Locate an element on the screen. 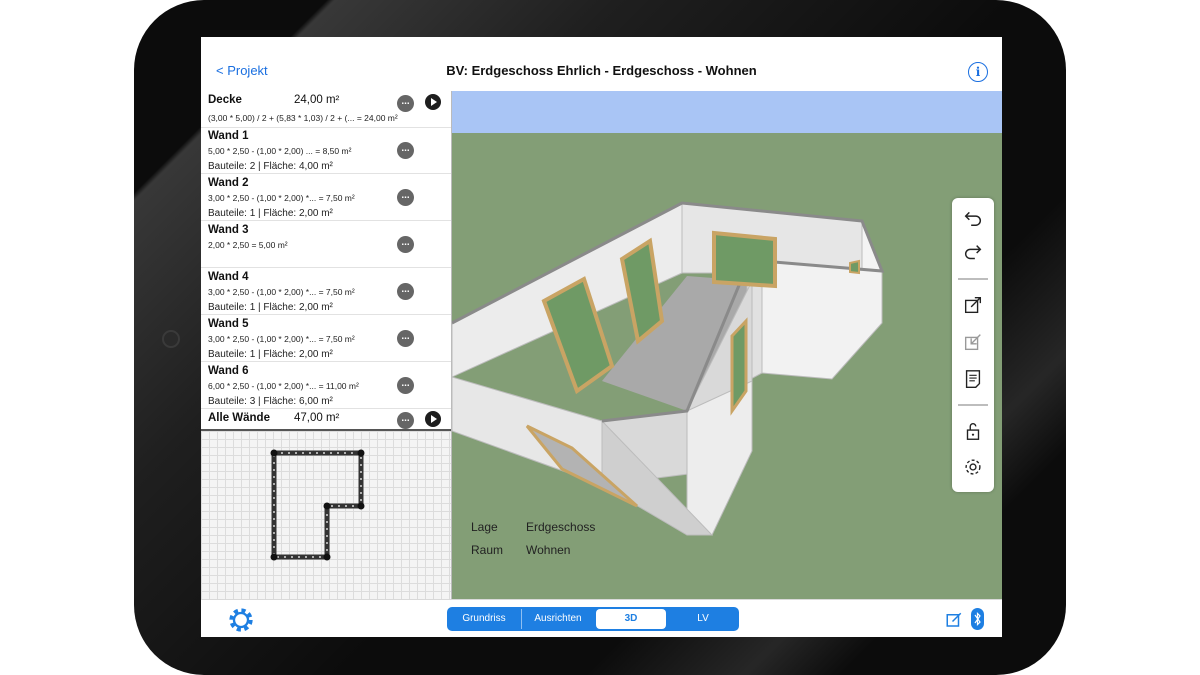 The width and height of the screenshot is (1200, 675). edit-note-icon is located at coordinates (954, 622).